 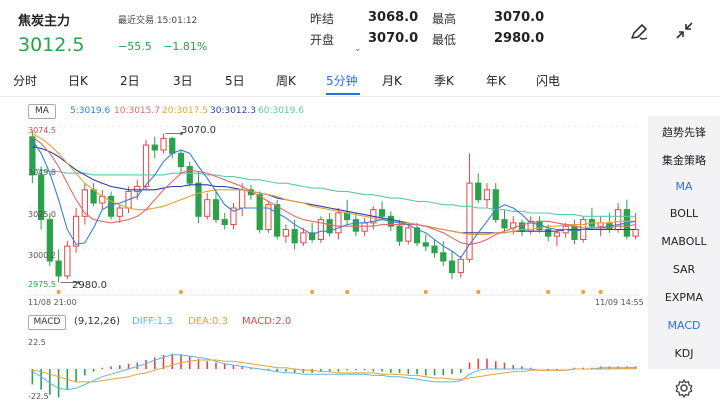 What do you see at coordinates (684, 388) in the screenshot?
I see `gear-icon` at bounding box center [684, 388].